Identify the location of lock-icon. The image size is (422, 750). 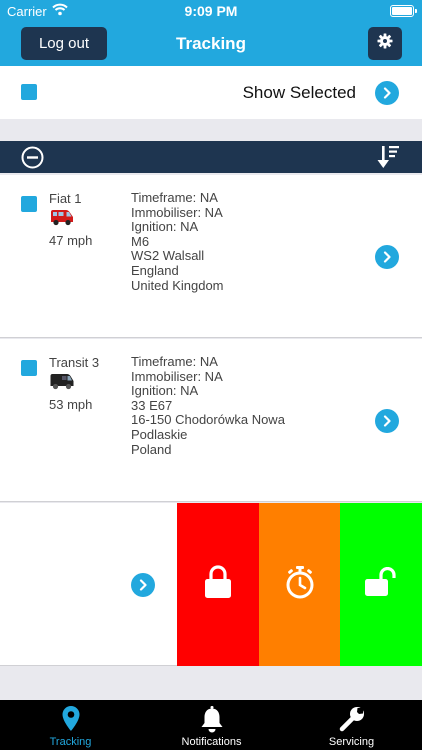
(218, 584).